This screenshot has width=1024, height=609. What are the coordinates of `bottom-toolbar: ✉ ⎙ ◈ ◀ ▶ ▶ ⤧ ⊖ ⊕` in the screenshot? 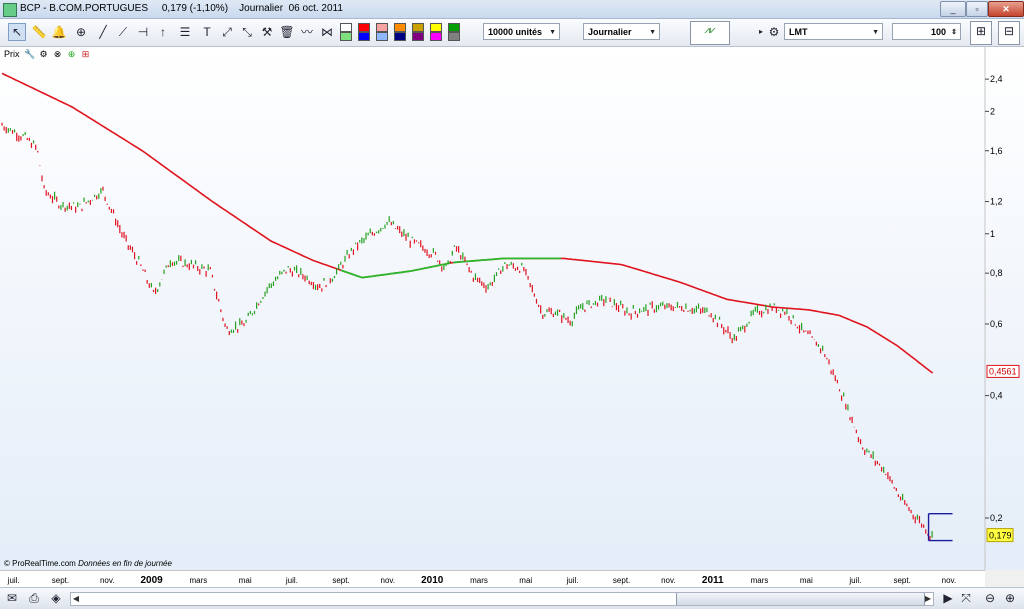 It's located at (512, 598).